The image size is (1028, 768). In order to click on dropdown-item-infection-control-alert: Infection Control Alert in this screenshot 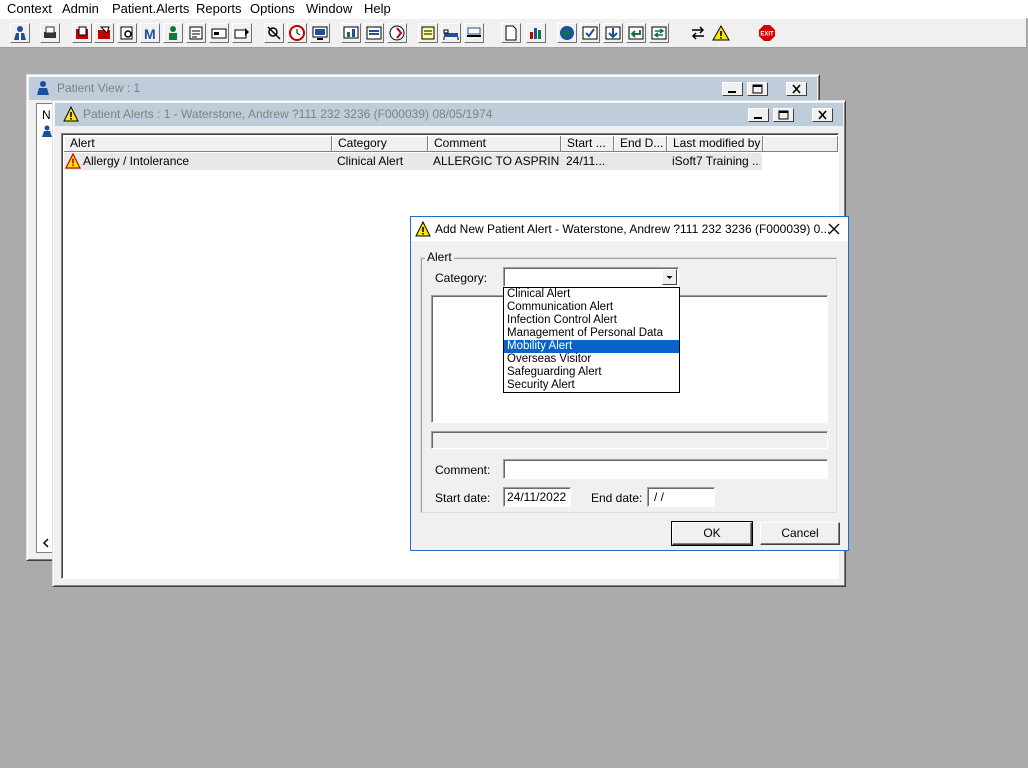, I will do `click(591, 320)`.